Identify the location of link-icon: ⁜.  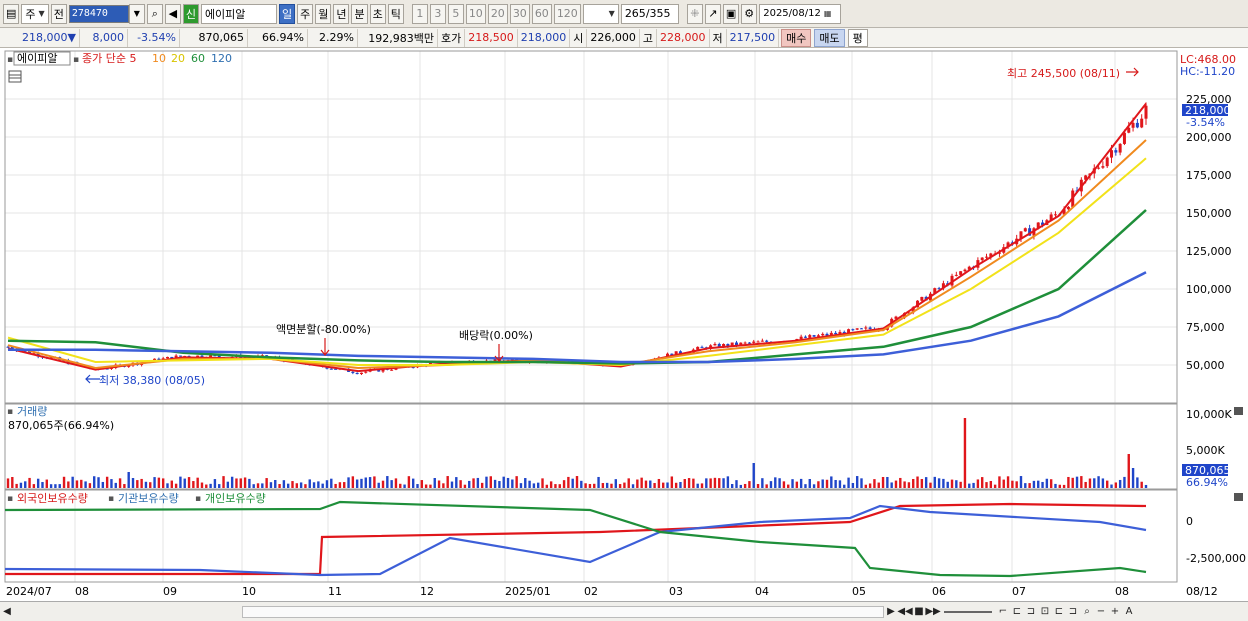
(694, 13).